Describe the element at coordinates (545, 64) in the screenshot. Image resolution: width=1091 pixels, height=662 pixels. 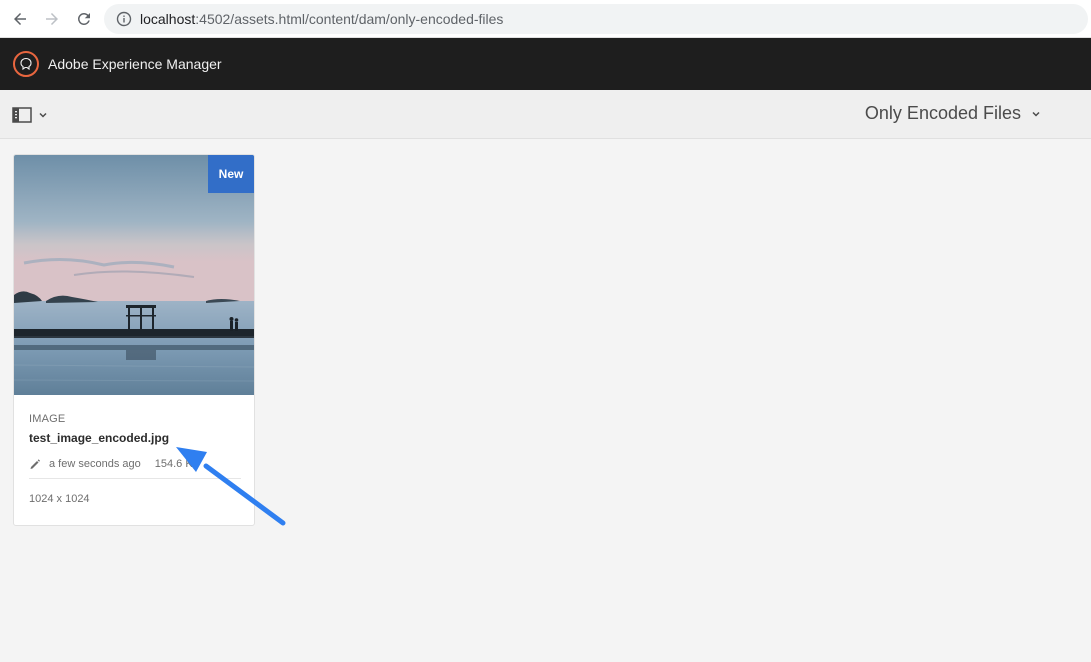
I see `app-header: Adobe Experience Manager` at that location.